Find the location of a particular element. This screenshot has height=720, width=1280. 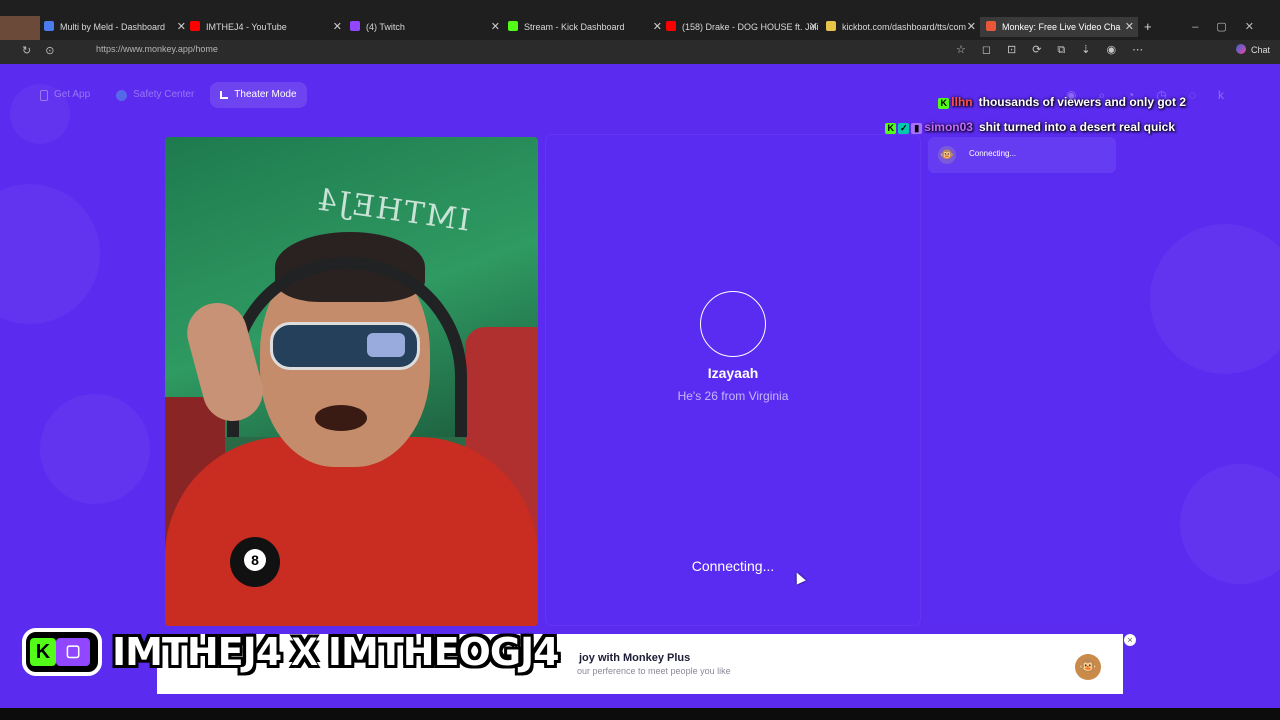

tab-youtube: IMTHEJ4 - YouTube ✕ is located at coordinates (266, 27).